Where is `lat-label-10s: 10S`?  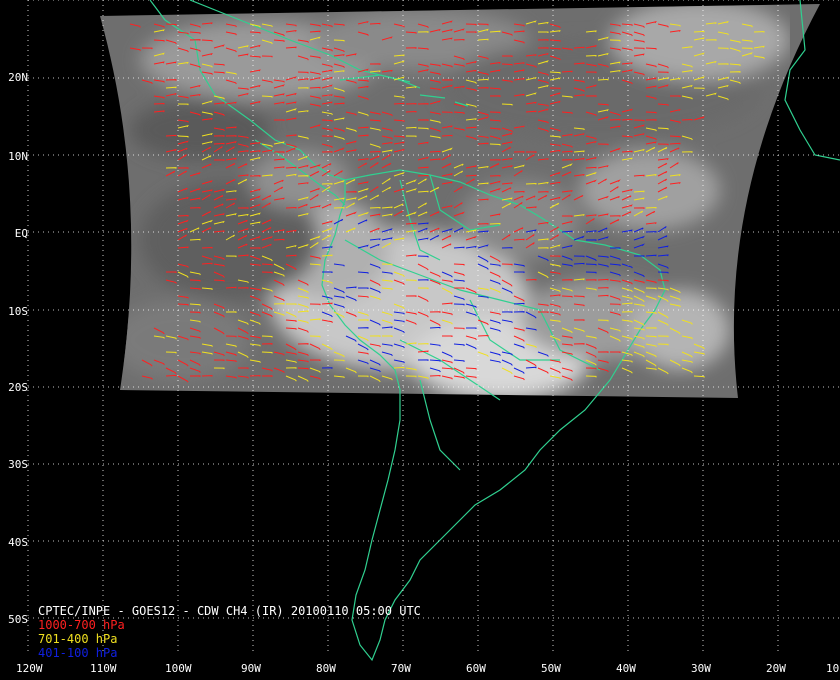 lat-label-10s: 10S is located at coordinates (18, 311).